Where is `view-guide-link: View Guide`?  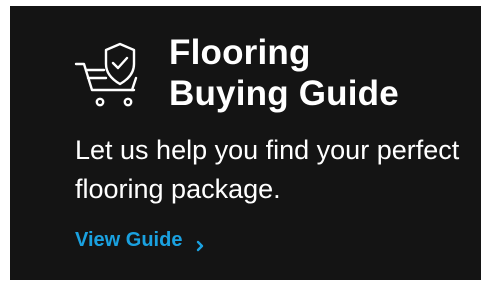 view-guide-link: View Guide is located at coordinates (140, 240).